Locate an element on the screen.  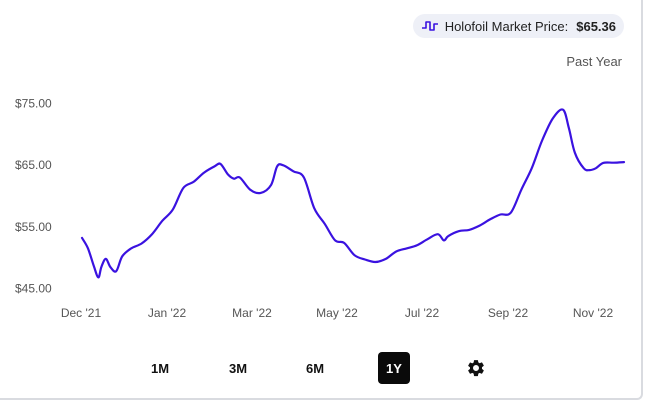
x-tick-label: Jul '22 is located at coordinates (422, 313).